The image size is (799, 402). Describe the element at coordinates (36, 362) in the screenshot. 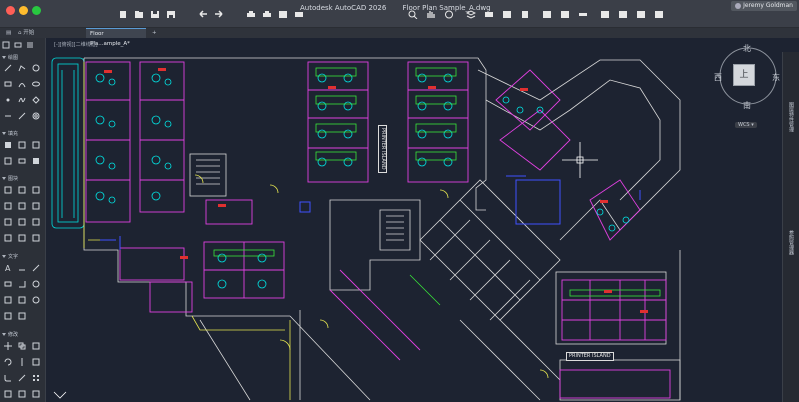

I see `scale-icon` at that location.